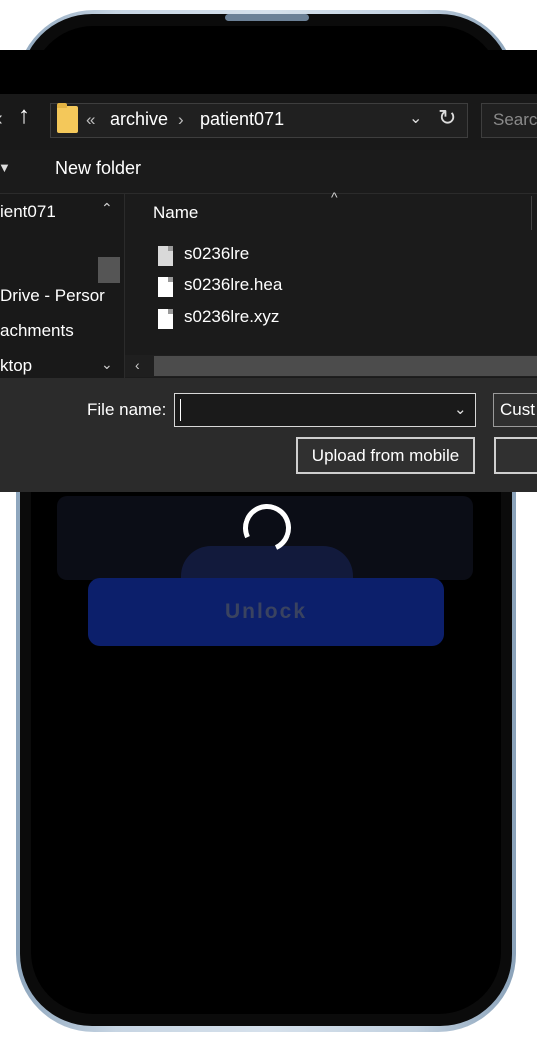 The height and width of the screenshot is (1045, 537). What do you see at coordinates (180, 410) in the screenshot?
I see `text-cursor` at bounding box center [180, 410].